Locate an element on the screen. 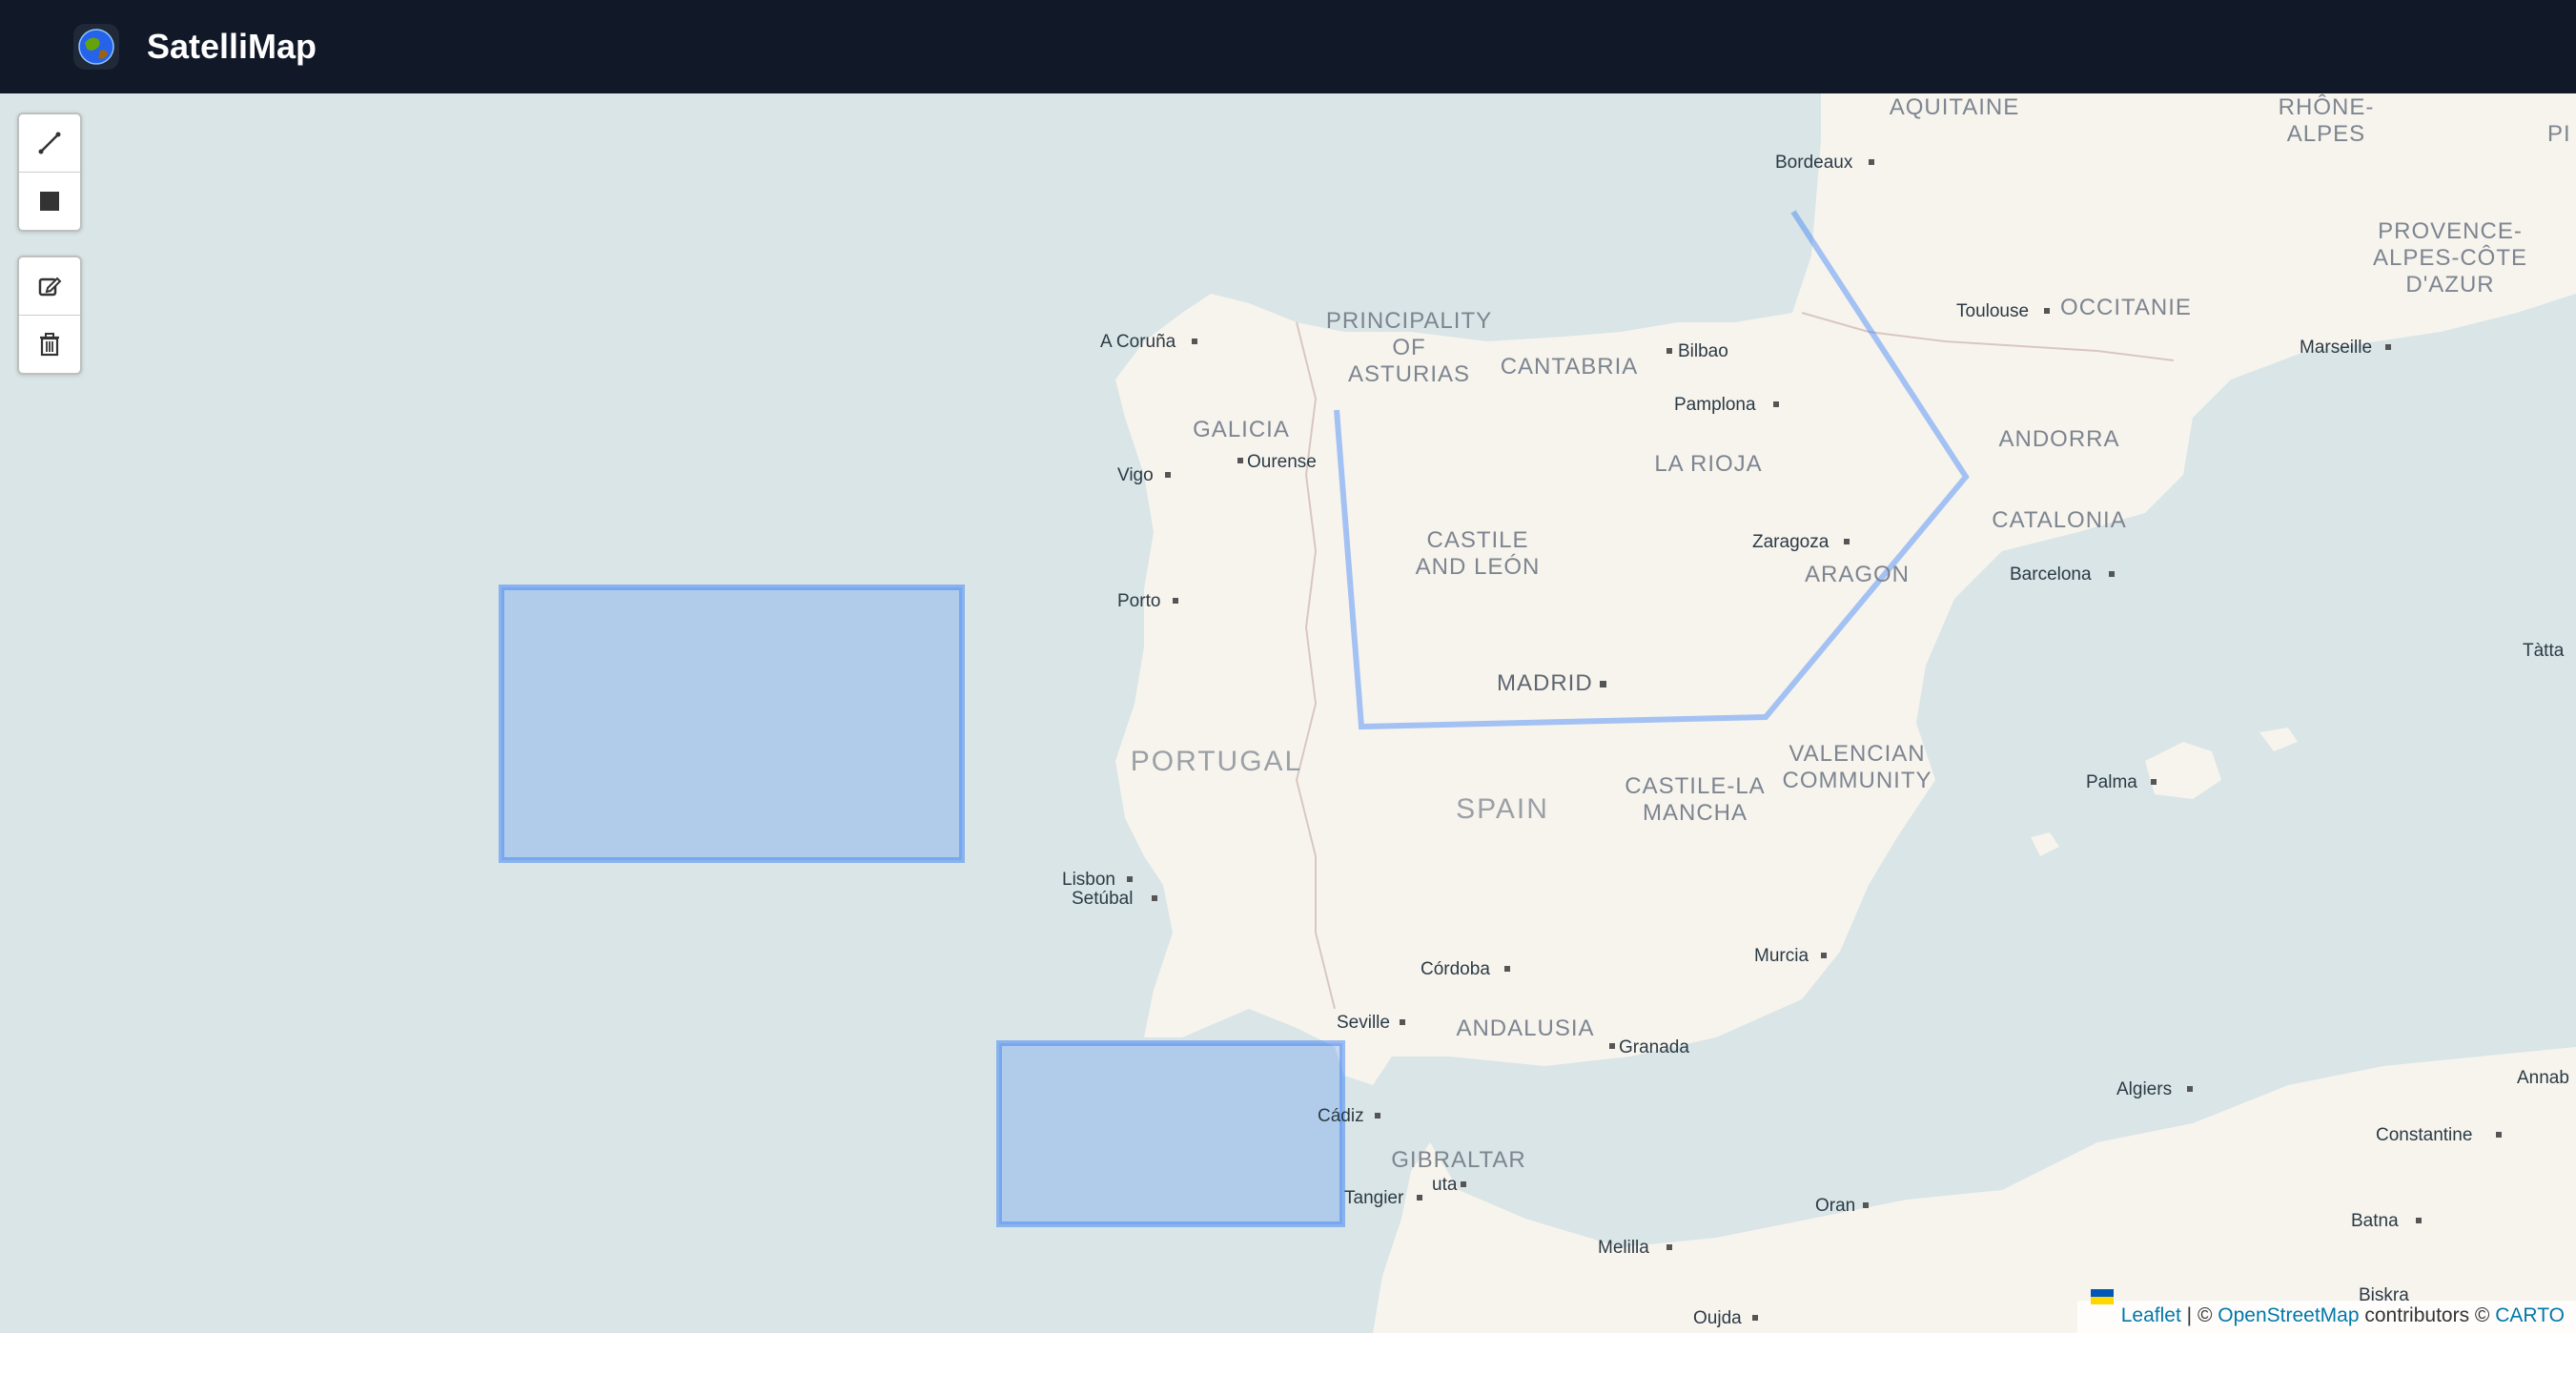 The height and width of the screenshot is (1375, 2576). app-header: SatelliMap is located at coordinates (1288, 46).